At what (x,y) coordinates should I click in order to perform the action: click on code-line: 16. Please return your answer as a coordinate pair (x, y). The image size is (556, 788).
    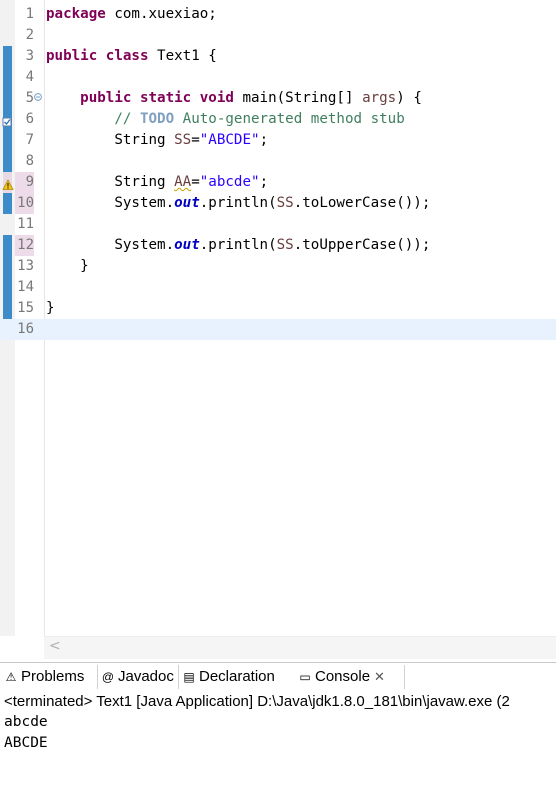
    Looking at the image, I should click on (278, 329).